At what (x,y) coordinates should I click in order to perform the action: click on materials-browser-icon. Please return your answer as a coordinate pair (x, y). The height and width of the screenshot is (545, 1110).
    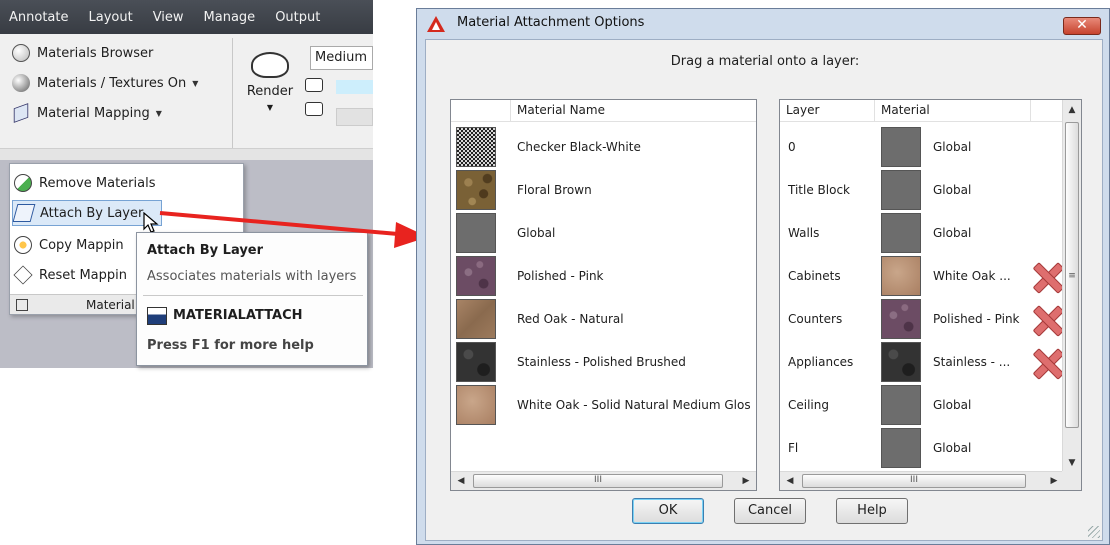
    Looking at the image, I should click on (21, 53).